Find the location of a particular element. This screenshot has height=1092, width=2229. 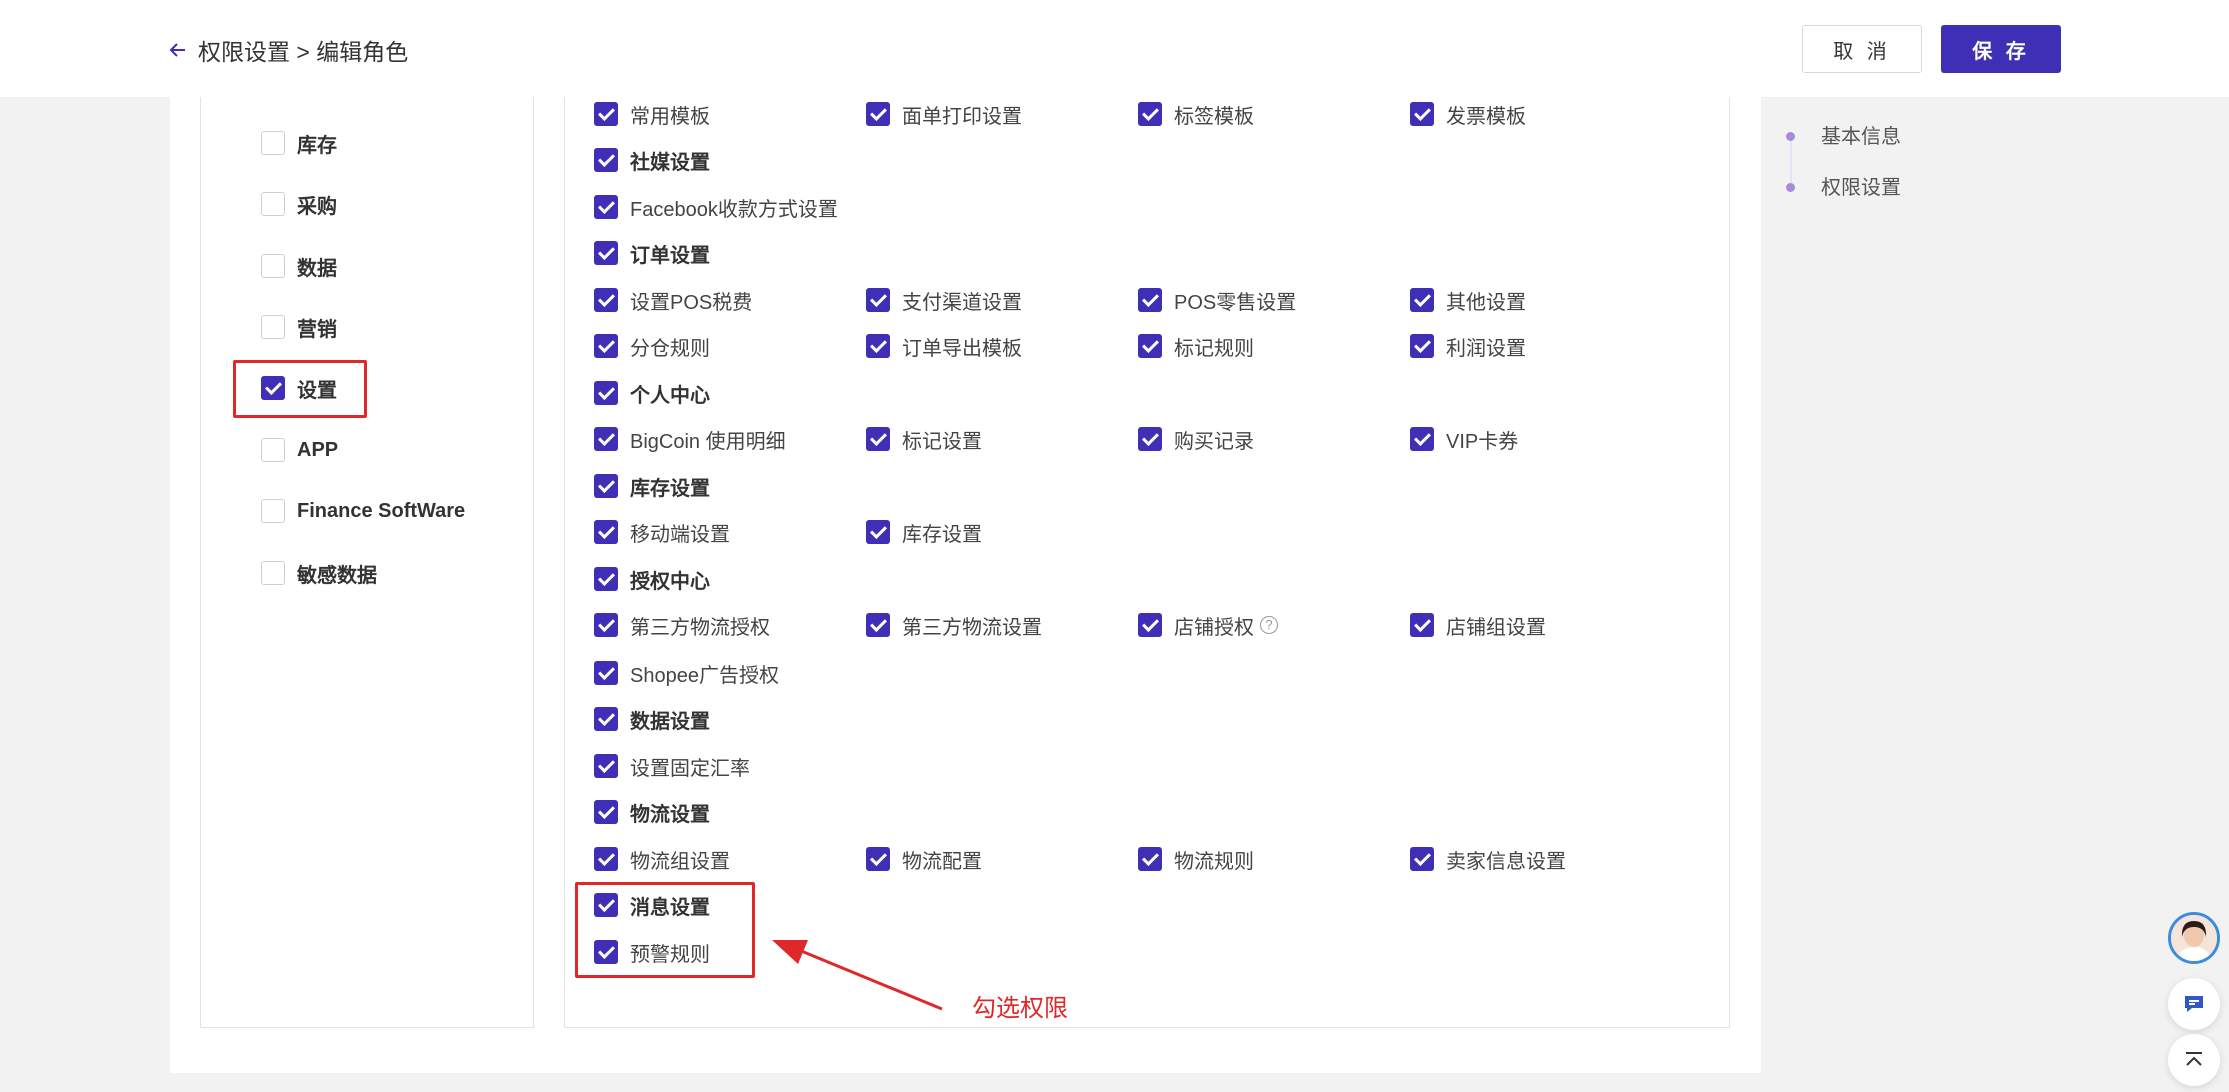

perm-item: 发票模板 is located at coordinates (1468, 114).